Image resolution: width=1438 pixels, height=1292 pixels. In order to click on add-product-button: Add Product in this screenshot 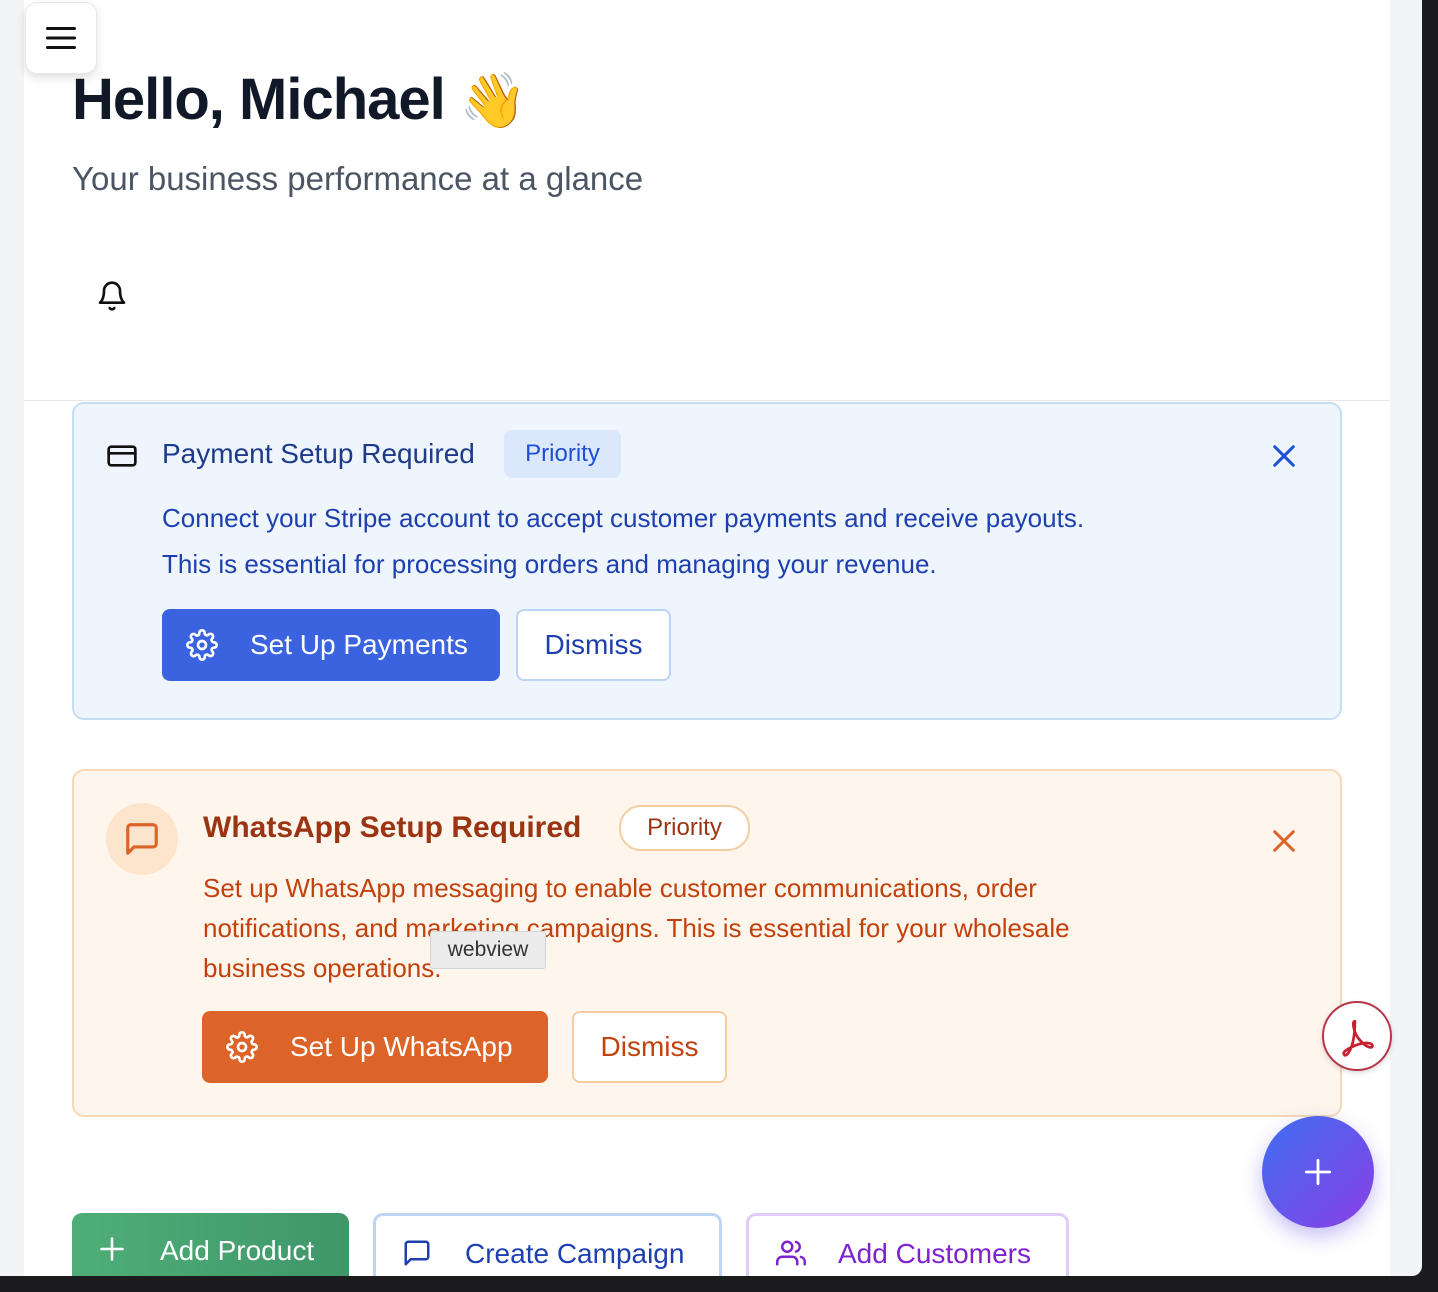, I will do `click(210, 1244)`.